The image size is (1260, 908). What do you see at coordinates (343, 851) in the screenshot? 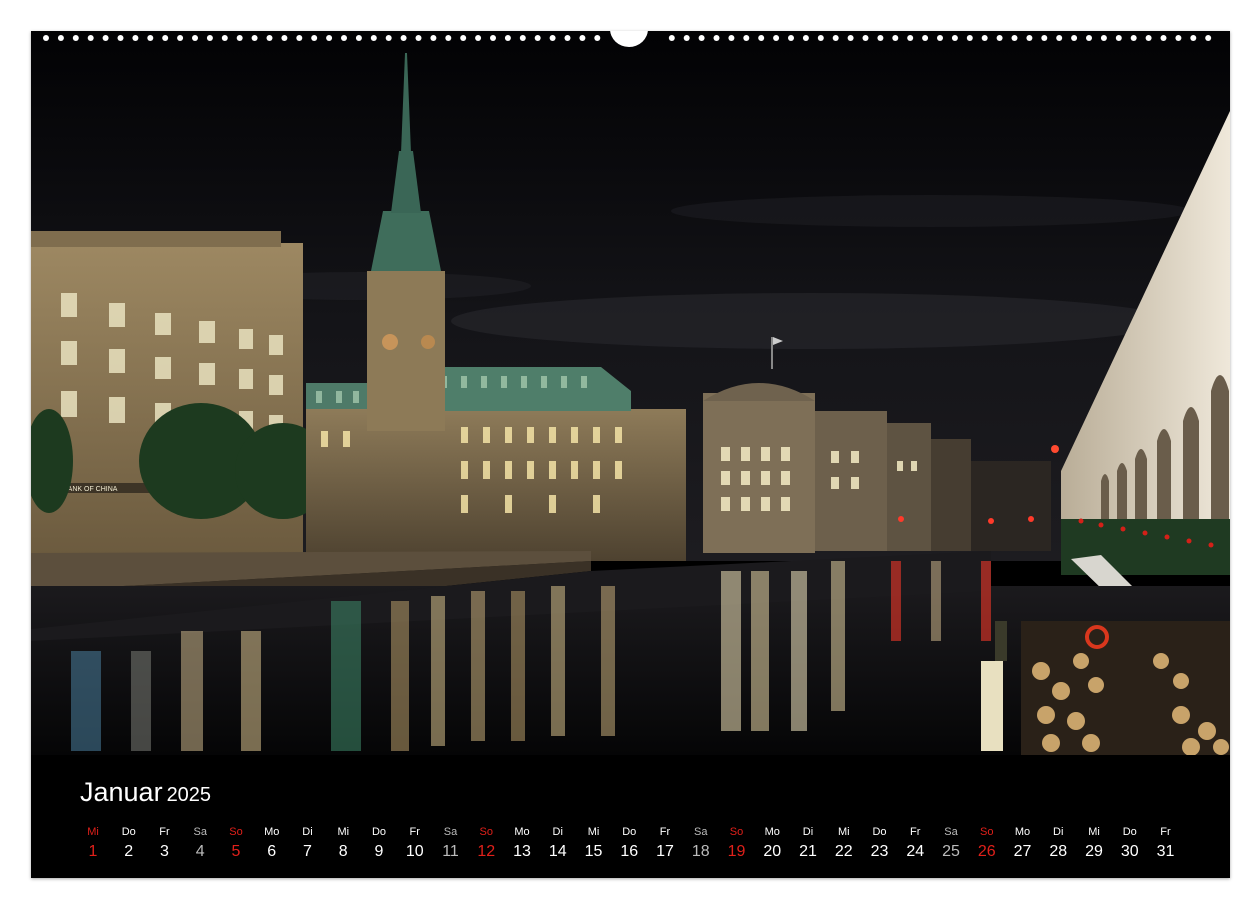
I see `day-number: 8` at bounding box center [343, 851].